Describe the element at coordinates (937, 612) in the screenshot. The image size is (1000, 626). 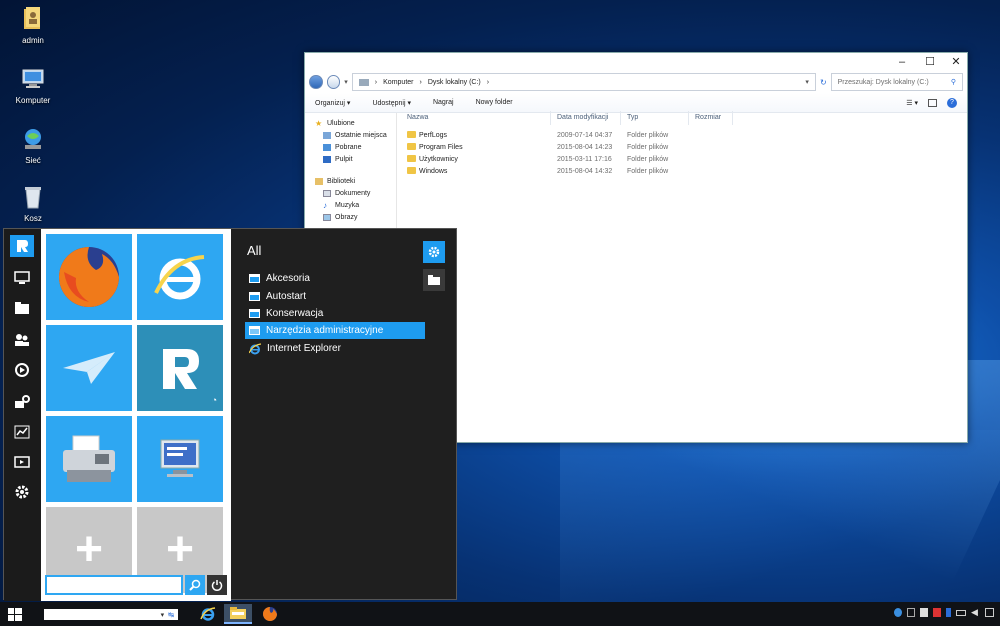
I see `security-tray-icon` at that location.